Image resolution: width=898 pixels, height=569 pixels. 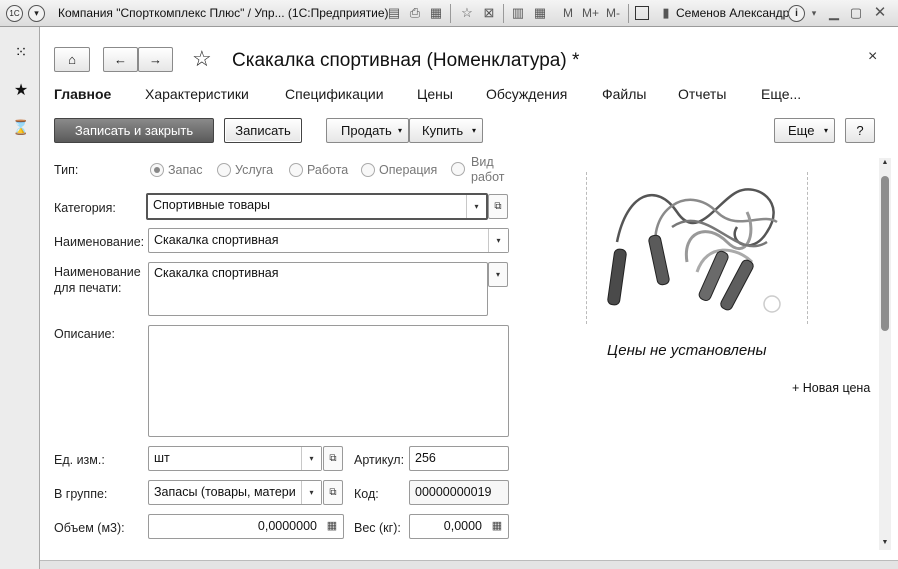 What do you see at coordinates (624, 94) in the screenshot?
I see `tab-files: Файлы` at bounding box center [624, 94].